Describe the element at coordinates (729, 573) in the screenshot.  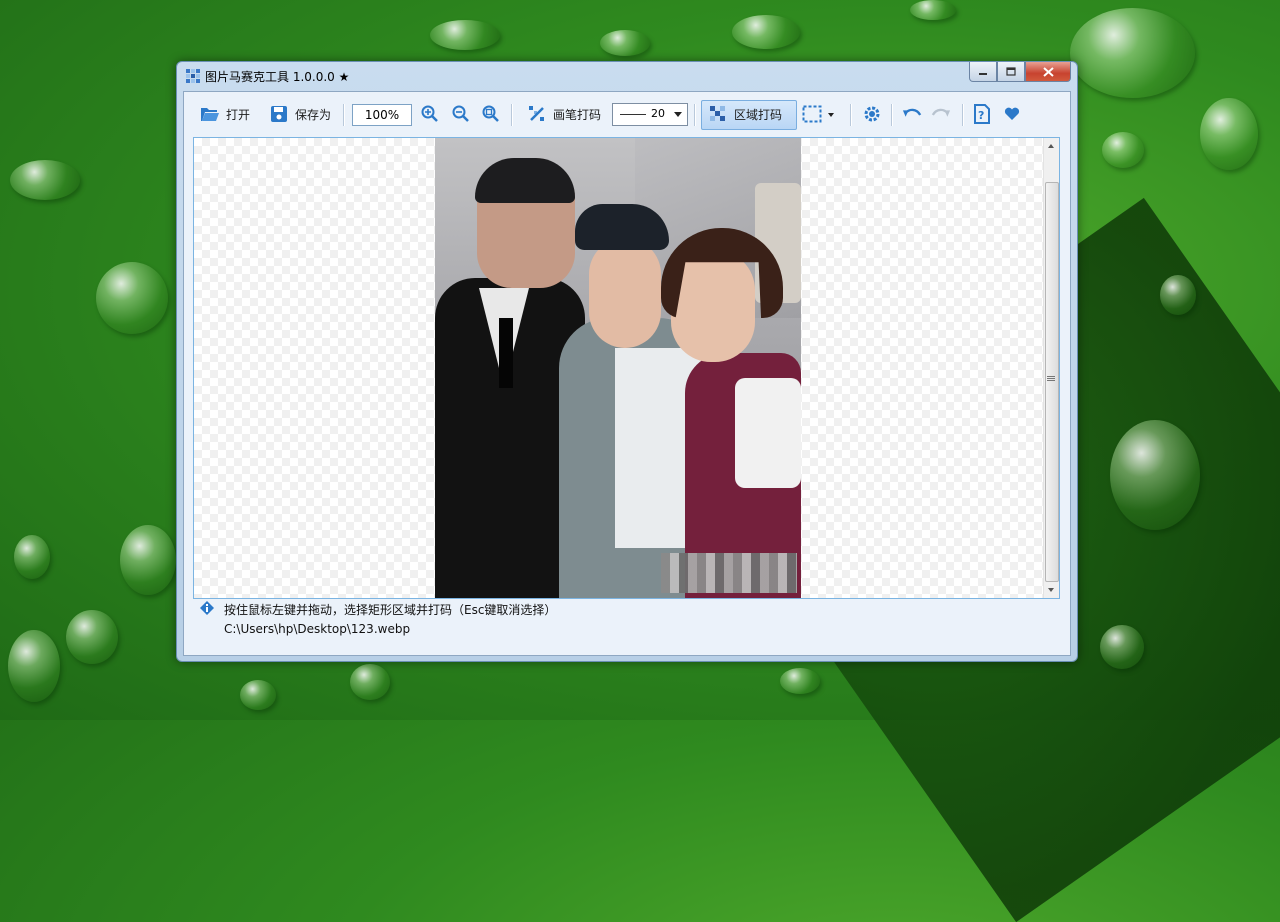
I see `mosaic-region` at that location.